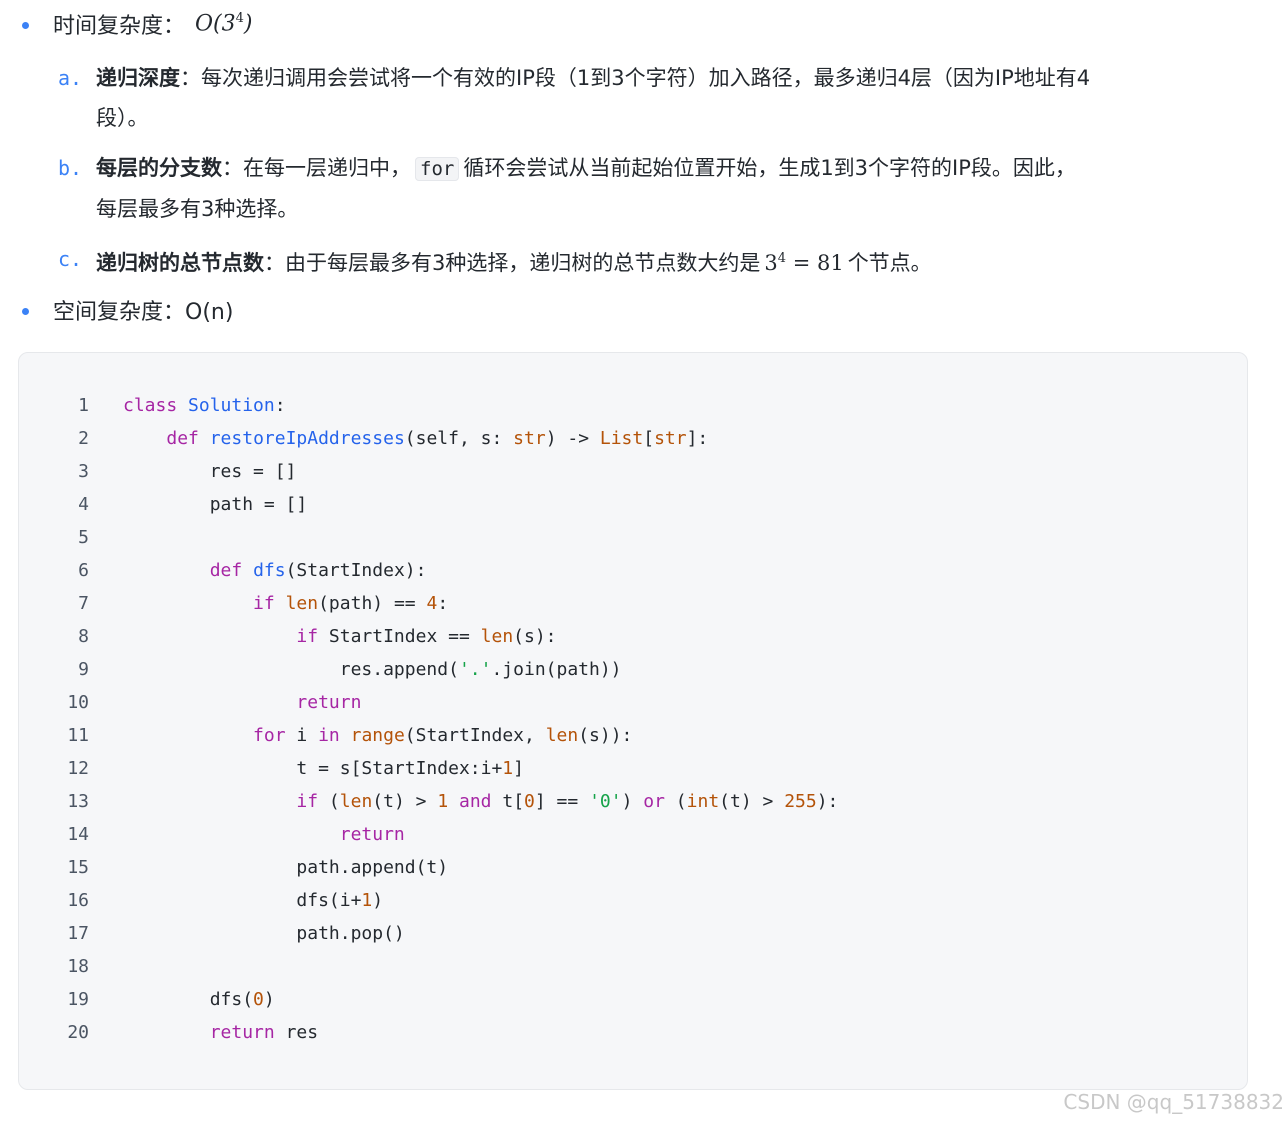 The width and height of the screenshot is (1288, 1125). Describe the element at coordinates (83, 438) in the screenshot. I see `line-number: 2` at that location.